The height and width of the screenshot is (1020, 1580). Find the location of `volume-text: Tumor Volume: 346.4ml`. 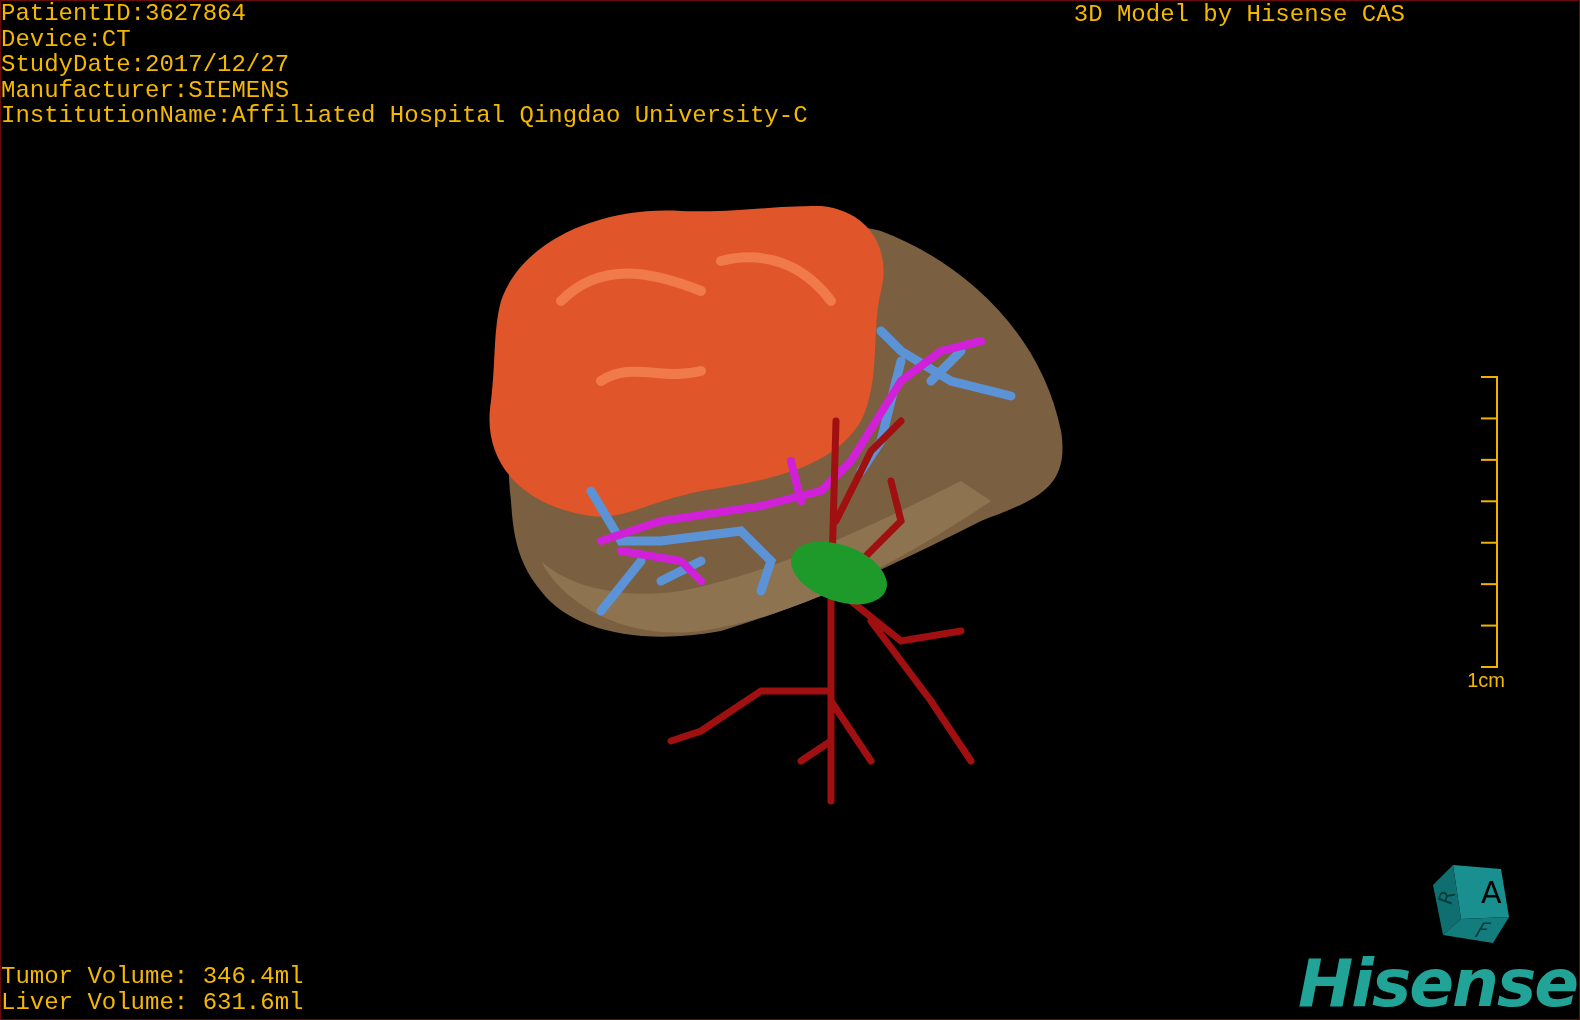

volume-text: Tumor Volume: 346.4ml is located at coordinates (152, 977).